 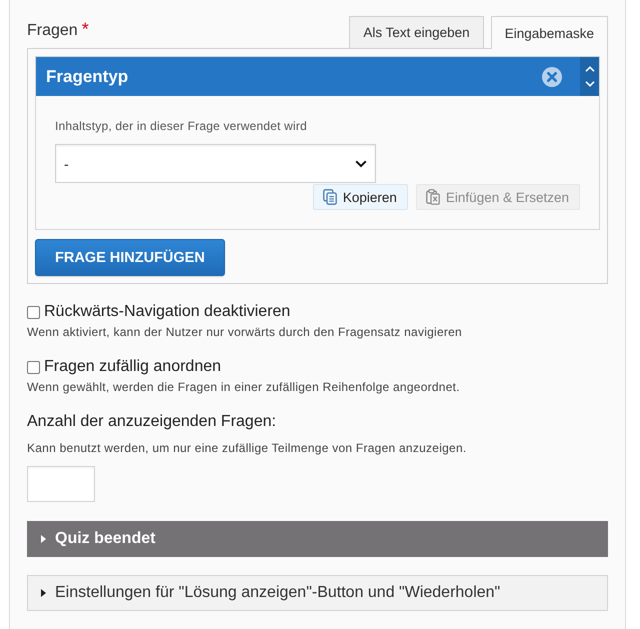 I want to click on paste-icon, so click(x=433, y=197).